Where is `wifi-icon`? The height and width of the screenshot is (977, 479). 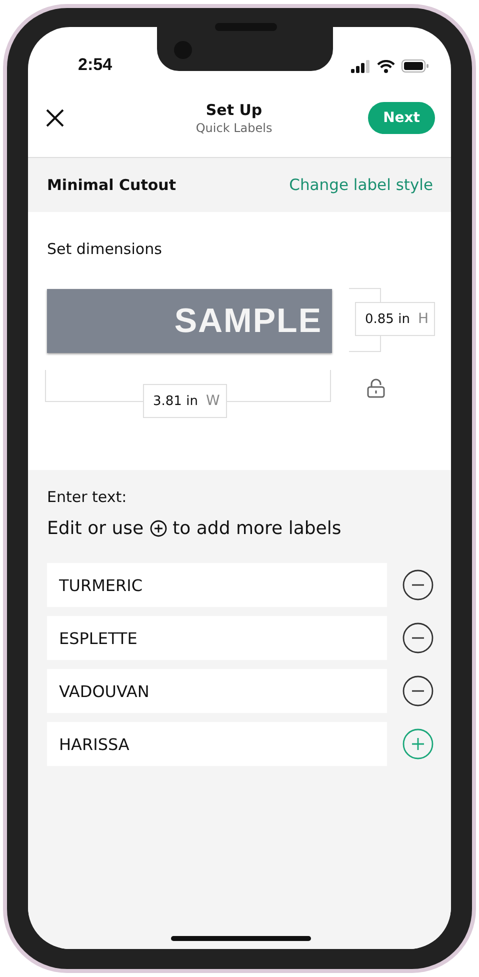 wifi-icon is located at coordinates (386, 66).